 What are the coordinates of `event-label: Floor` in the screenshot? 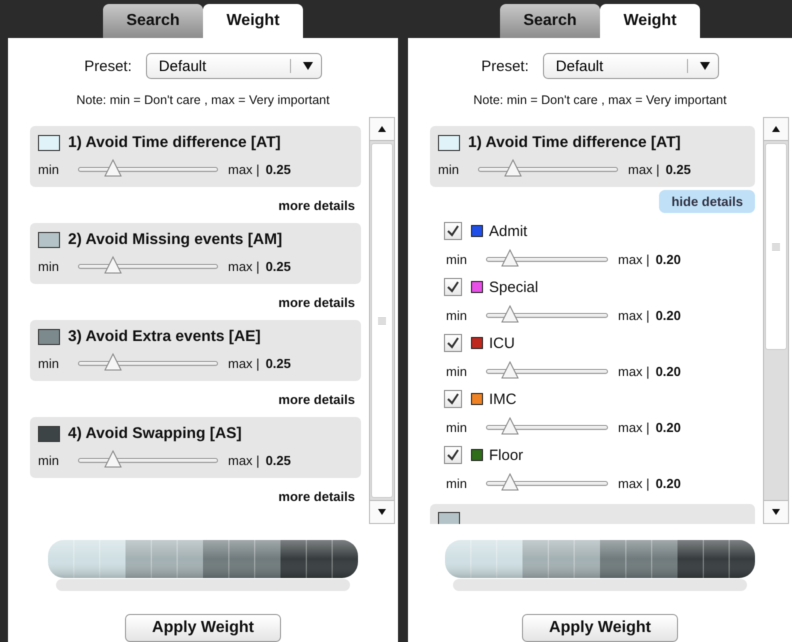 It's located at (506, 455).